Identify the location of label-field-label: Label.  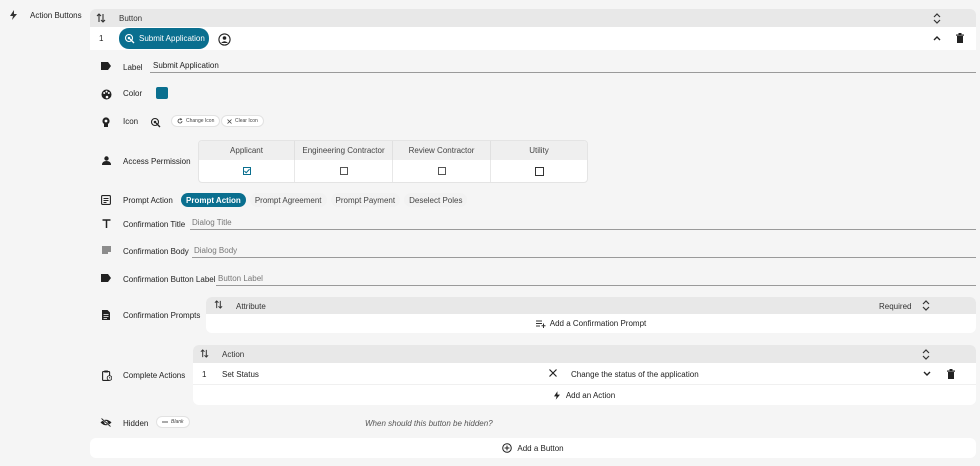
(133, 67).